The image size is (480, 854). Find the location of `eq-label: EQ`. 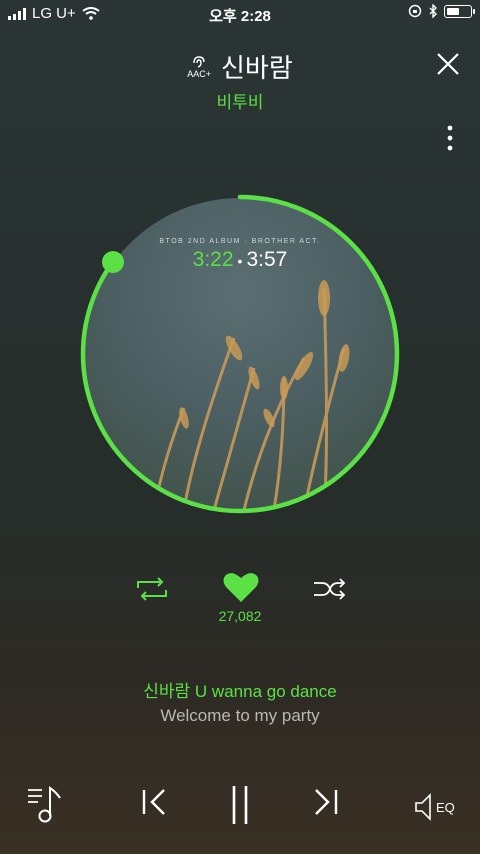

eq-label: EQ is located at coordinates (445, 807).